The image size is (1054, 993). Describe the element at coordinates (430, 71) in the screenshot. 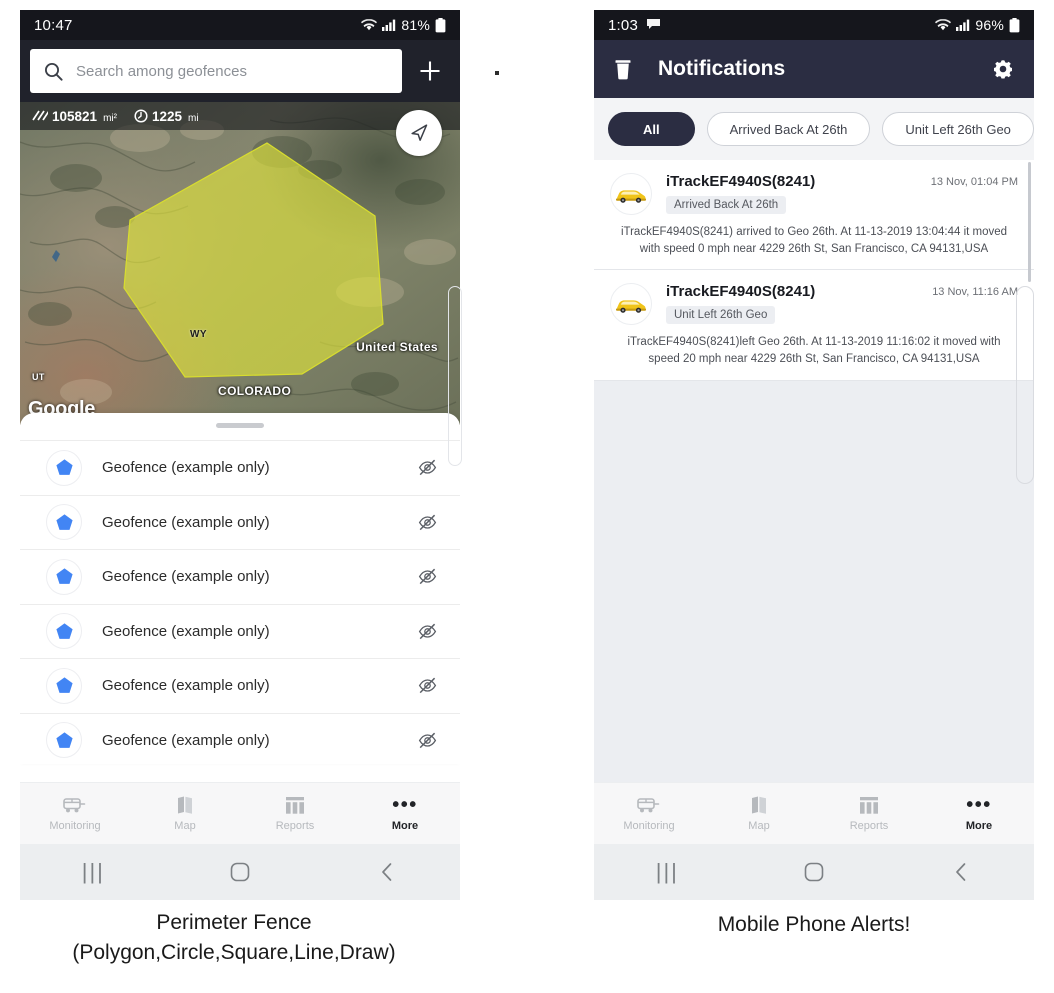

I see `add-geofence-button` at that location.